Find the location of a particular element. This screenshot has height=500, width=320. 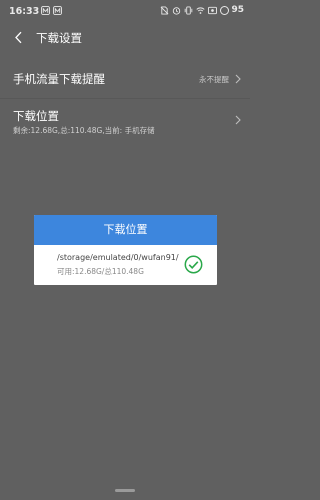

page-title: 下载设置 is located at coordinates (59, 38).